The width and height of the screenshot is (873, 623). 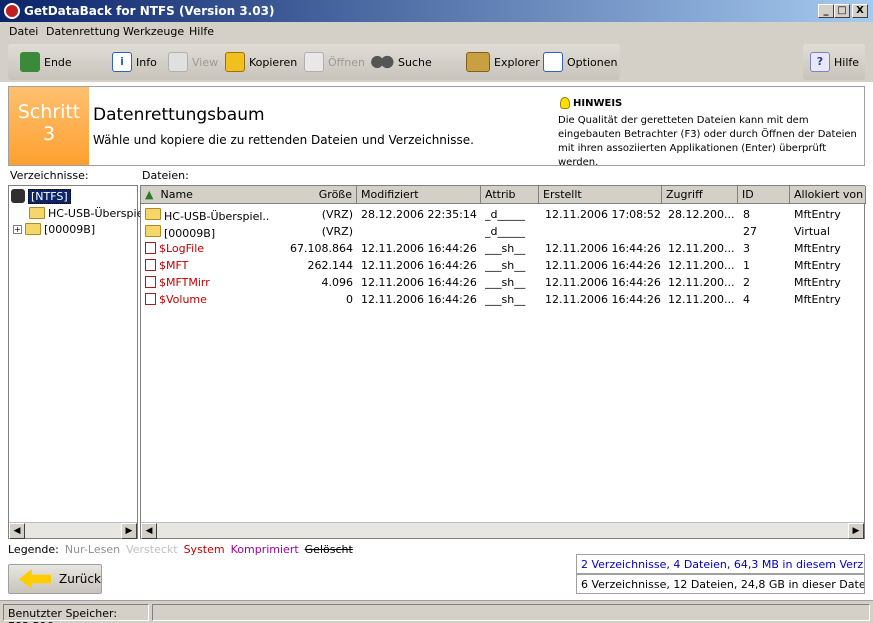 I want to click on suche-button: Suche, so click(x=401, y=62).